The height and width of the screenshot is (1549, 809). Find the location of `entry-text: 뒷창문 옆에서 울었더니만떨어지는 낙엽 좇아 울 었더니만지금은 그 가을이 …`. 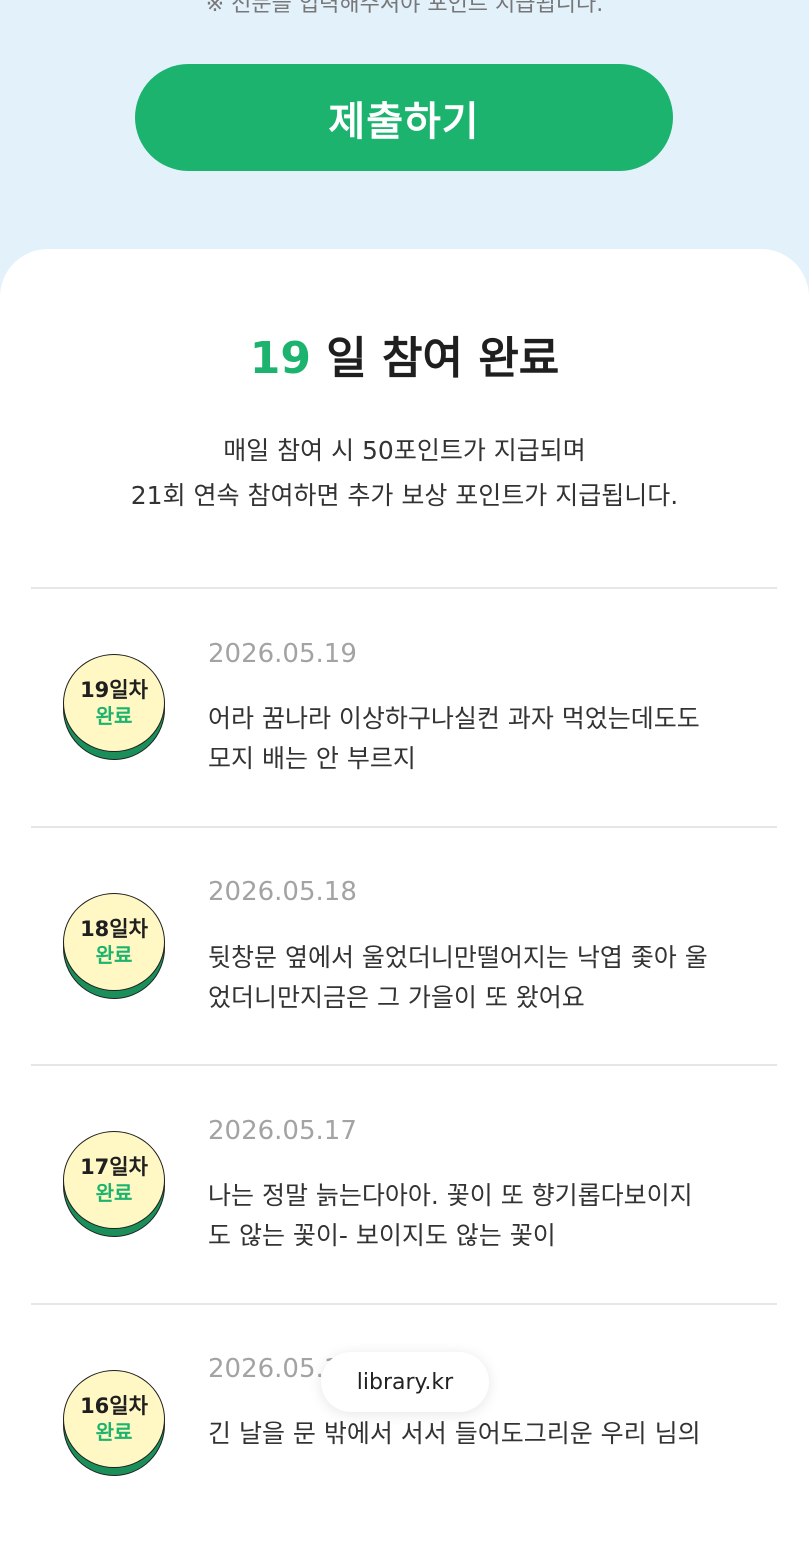

entry-text: 뒷창문 옆에서 울었더니만떨어지는 낙엽 좇아 울 었더니만지금은 그 가을이 … is located at coordinates (488, 978).